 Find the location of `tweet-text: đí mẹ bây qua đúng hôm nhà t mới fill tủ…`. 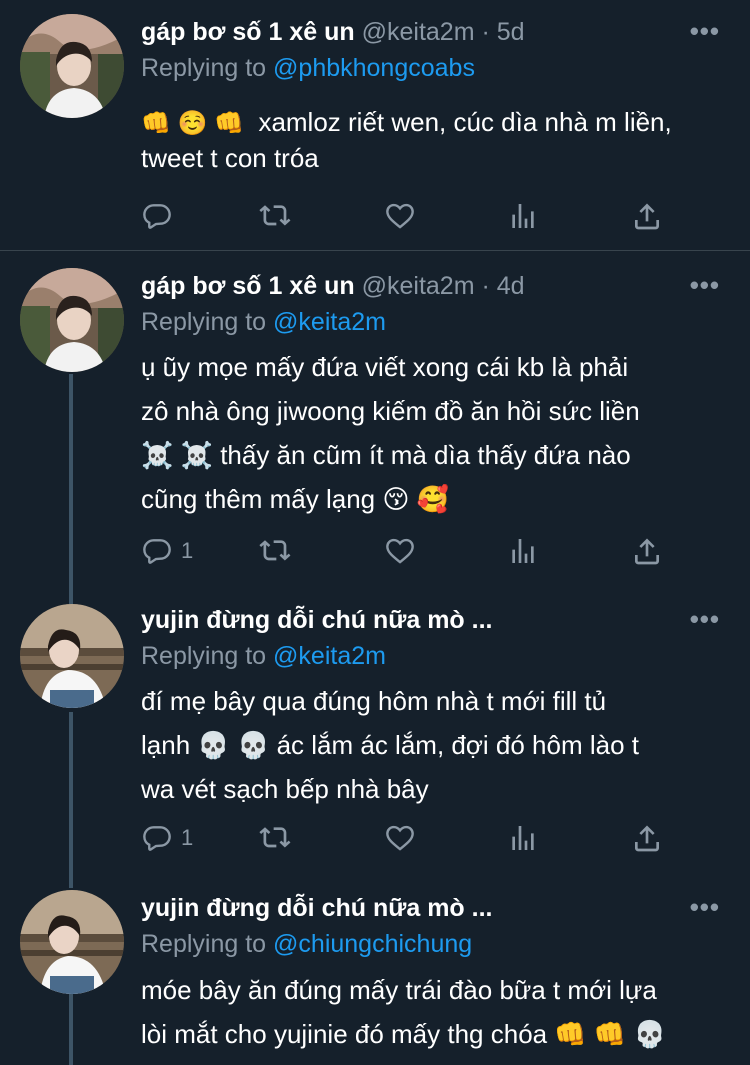

tweet-text: đí mẹ bây qua đúng hôm nhà t mới fill tủ… is located at coordinates (436, 745).